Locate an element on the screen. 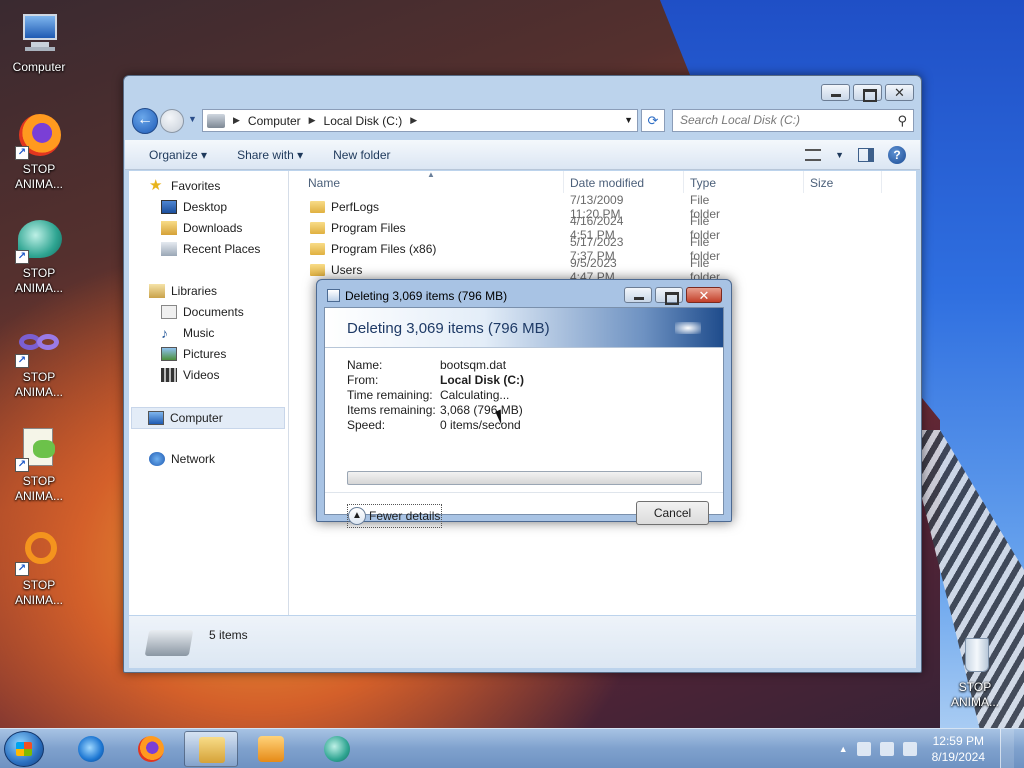 The width and height of the screenshot is (1024, 768). address-dropdown-icon: ▼ is located at coordinates (628, 120).